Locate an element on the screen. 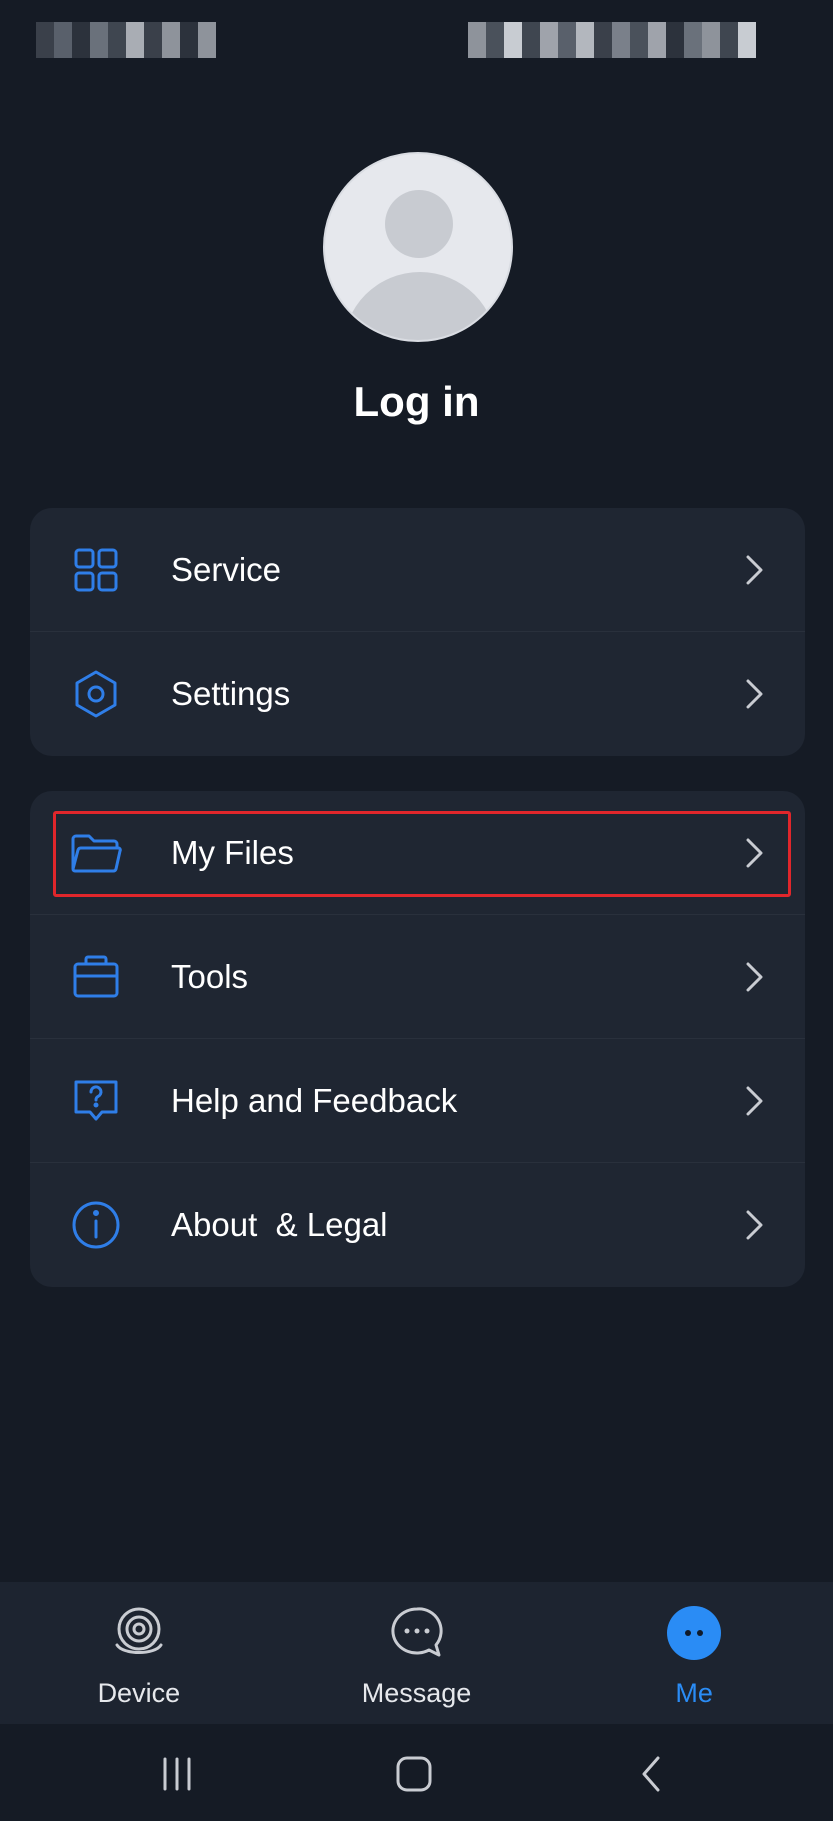  menu-card-primary: Service Settings is located at coordinates (417, 632).